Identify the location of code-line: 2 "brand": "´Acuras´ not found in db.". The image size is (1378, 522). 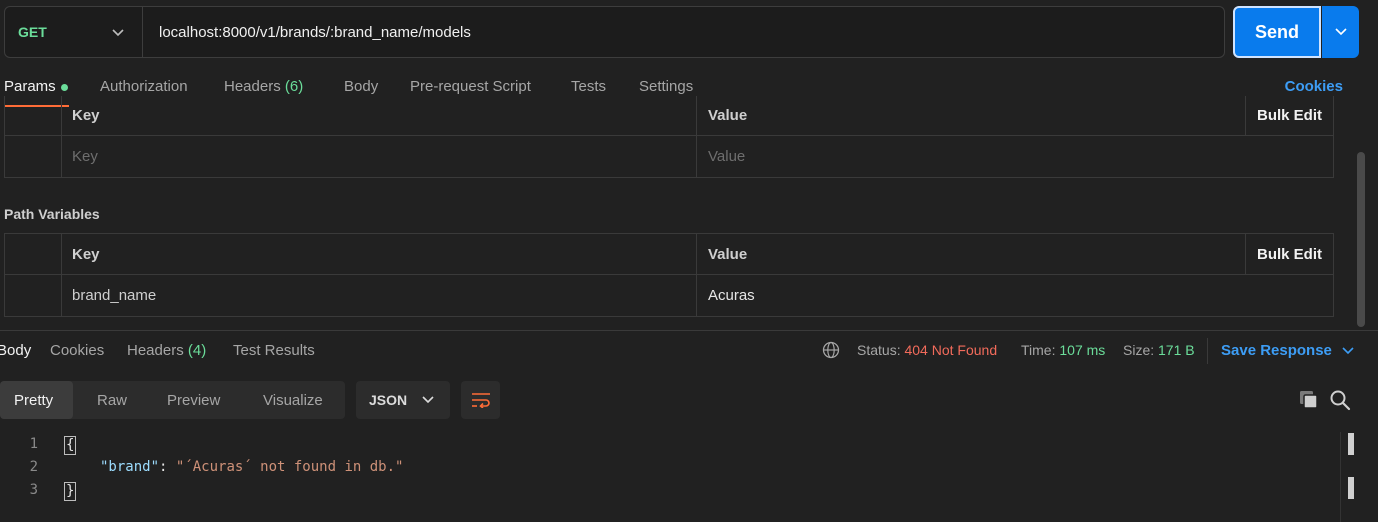
(670, 466).